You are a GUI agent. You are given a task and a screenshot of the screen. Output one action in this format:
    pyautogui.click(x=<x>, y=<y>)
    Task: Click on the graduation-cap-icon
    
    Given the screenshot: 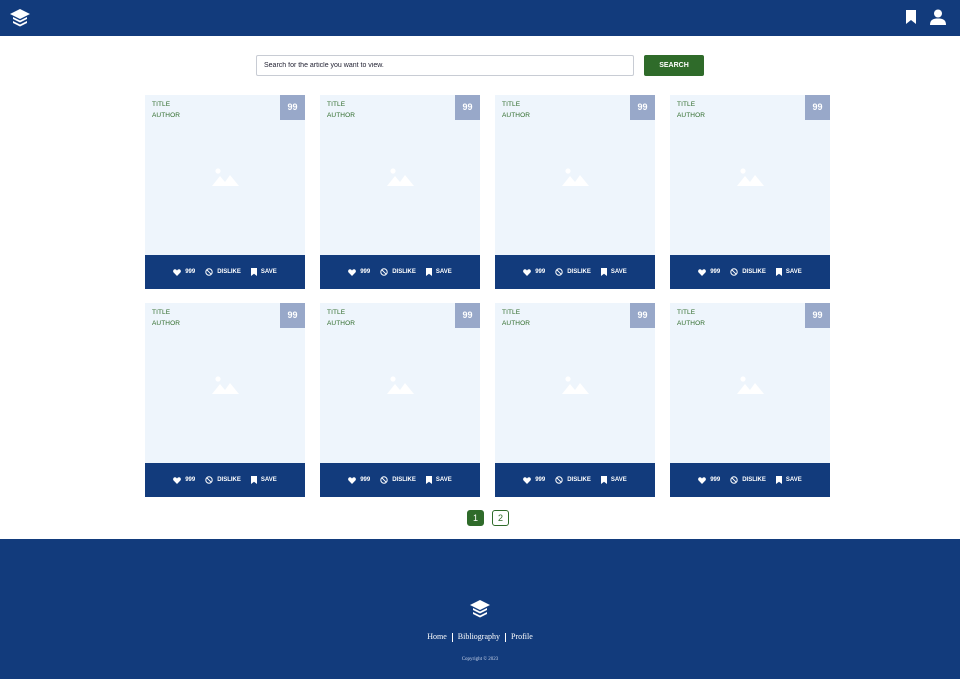 What is the action you would take?
    pyautogui.click(x=20, y=18)
    